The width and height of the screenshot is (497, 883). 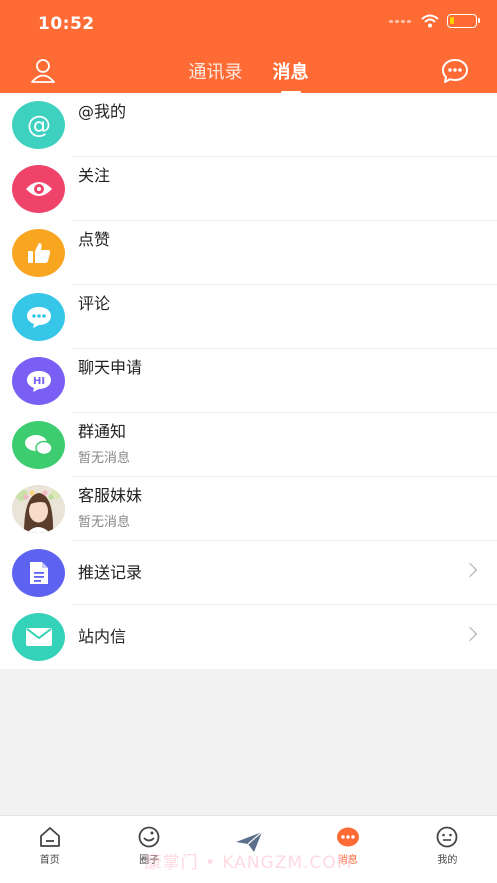 I want to click on comment-avatar, so click(x=38, y=317).